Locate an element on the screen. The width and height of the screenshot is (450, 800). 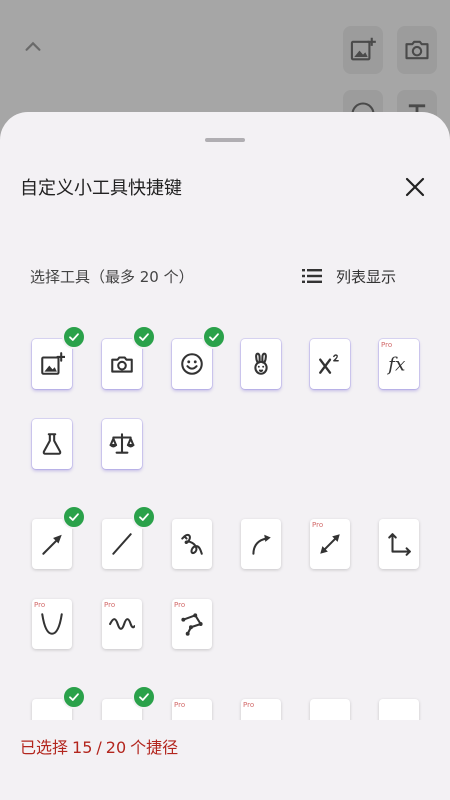
tool-tile-parabola: Pro is located at coordinates (52, 624).